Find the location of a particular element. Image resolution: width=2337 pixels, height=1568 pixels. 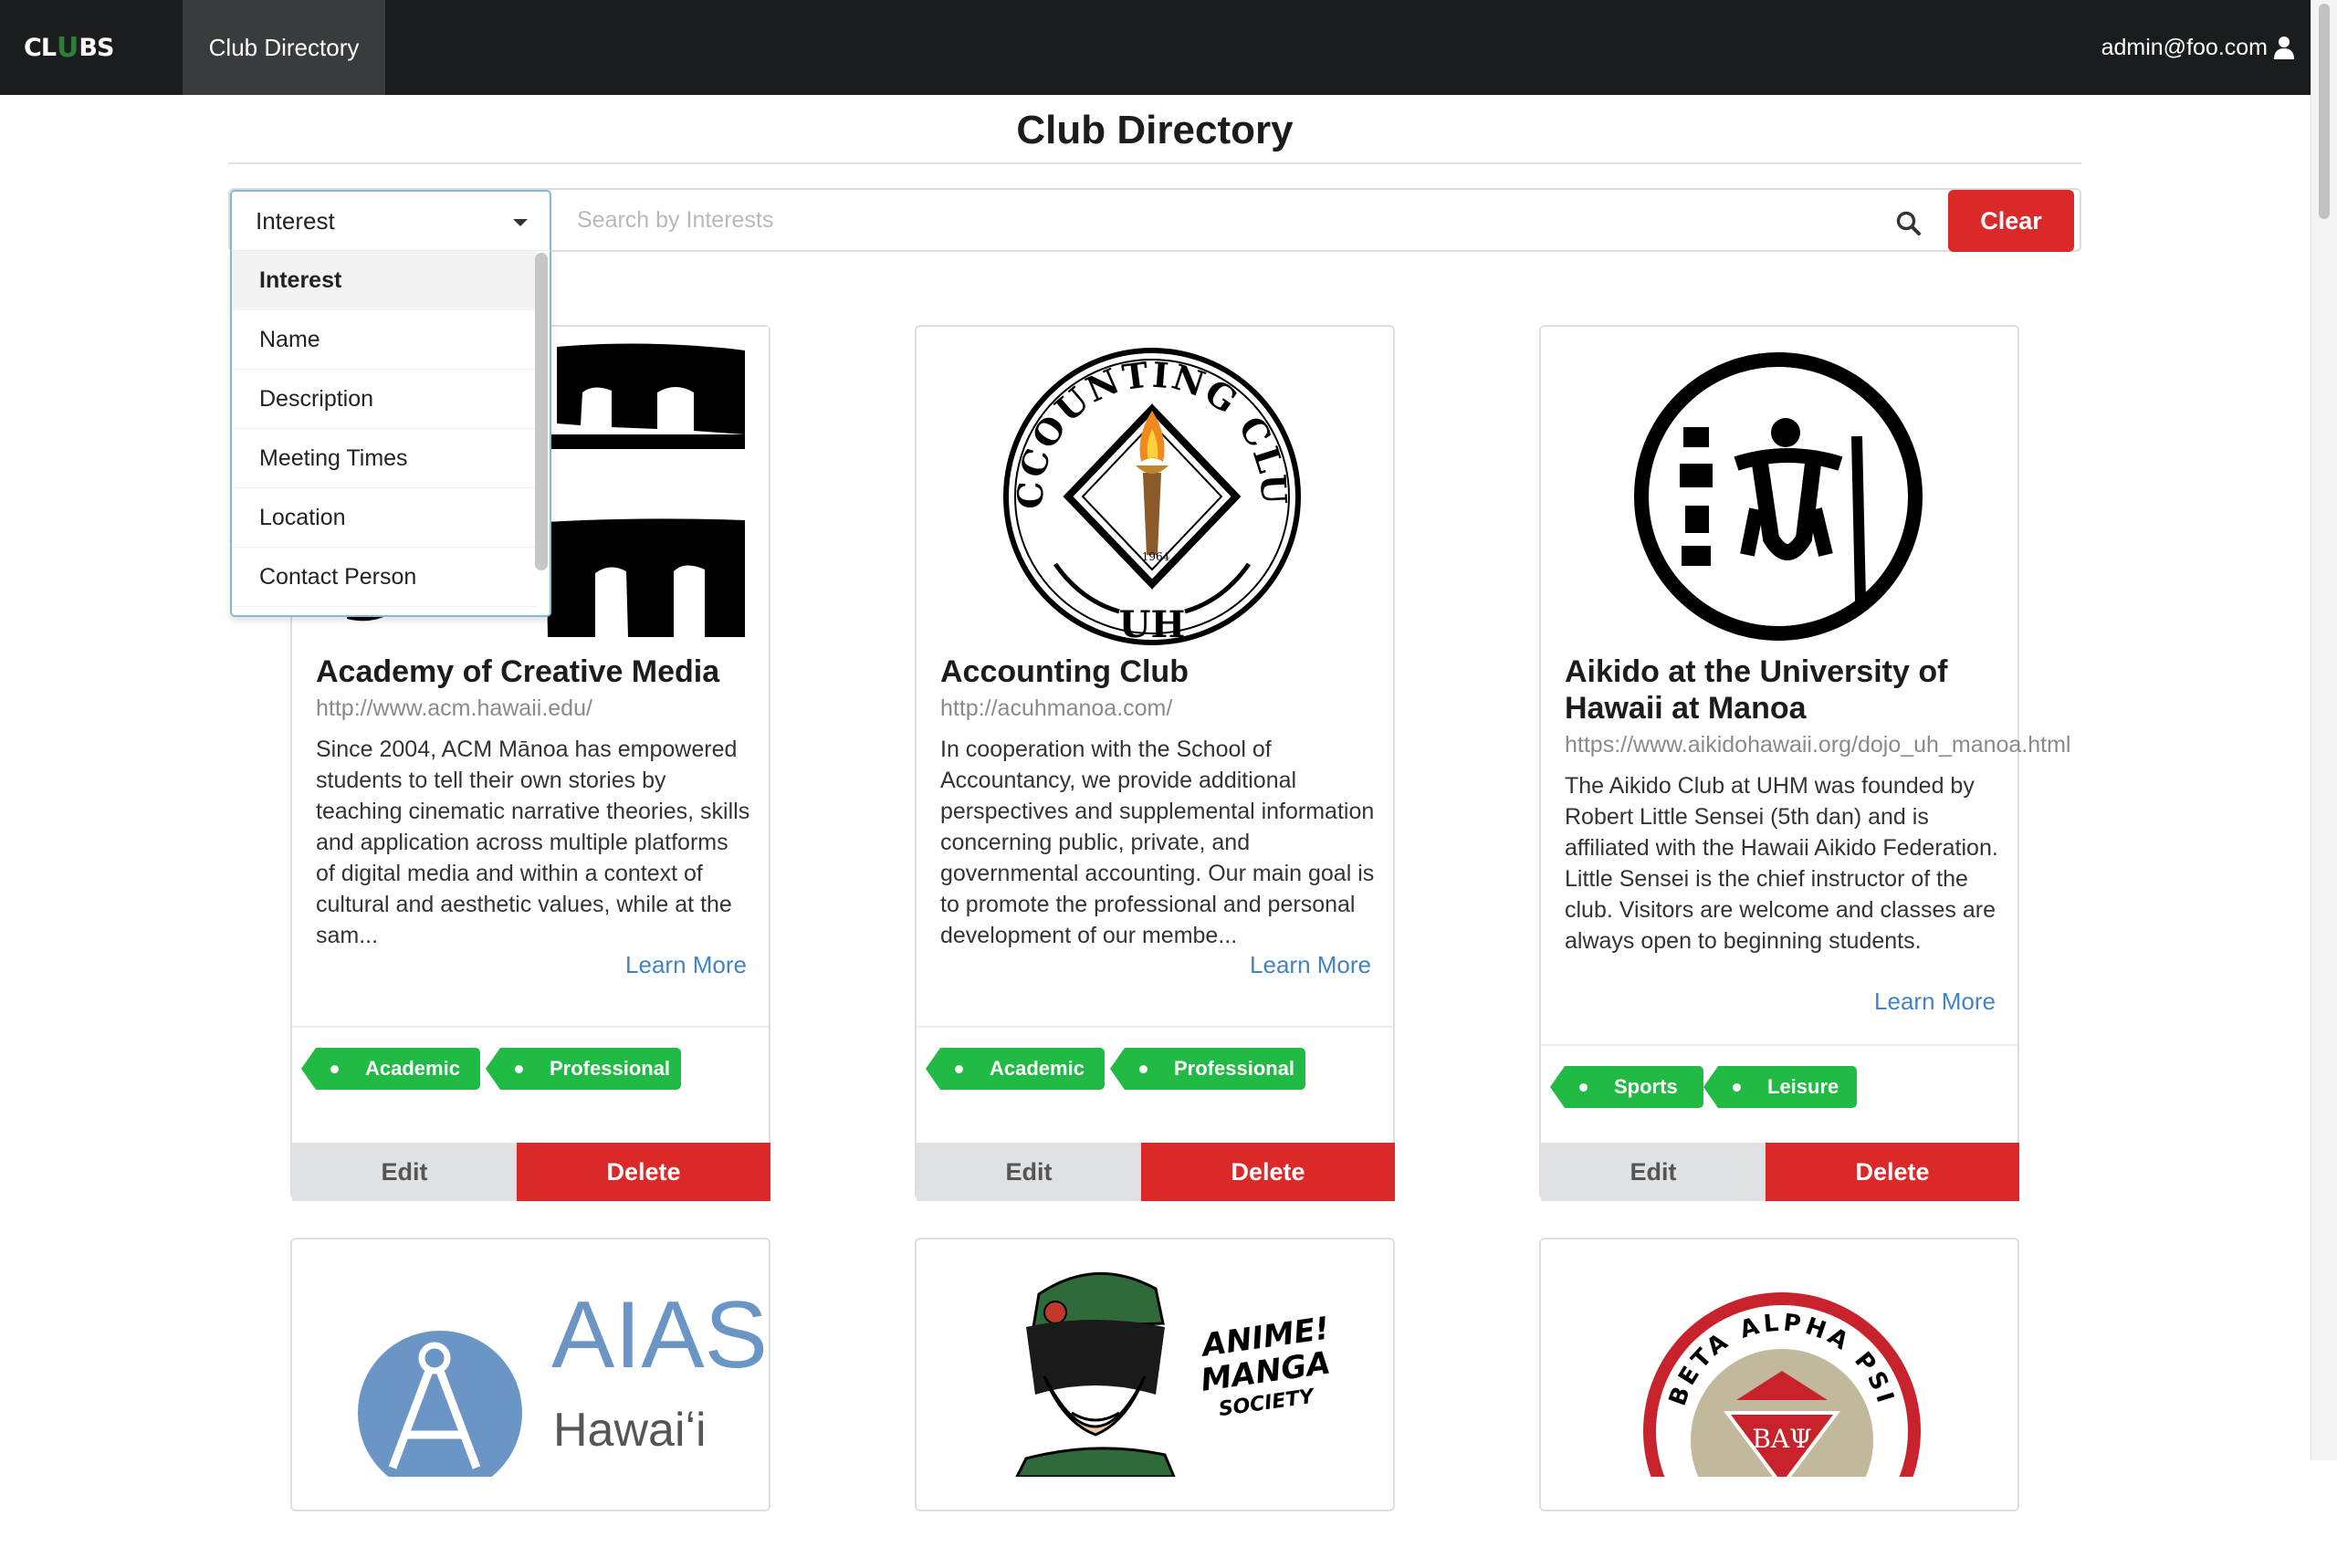

search-input: Search by Interests is located at coordinates (1248, 220).